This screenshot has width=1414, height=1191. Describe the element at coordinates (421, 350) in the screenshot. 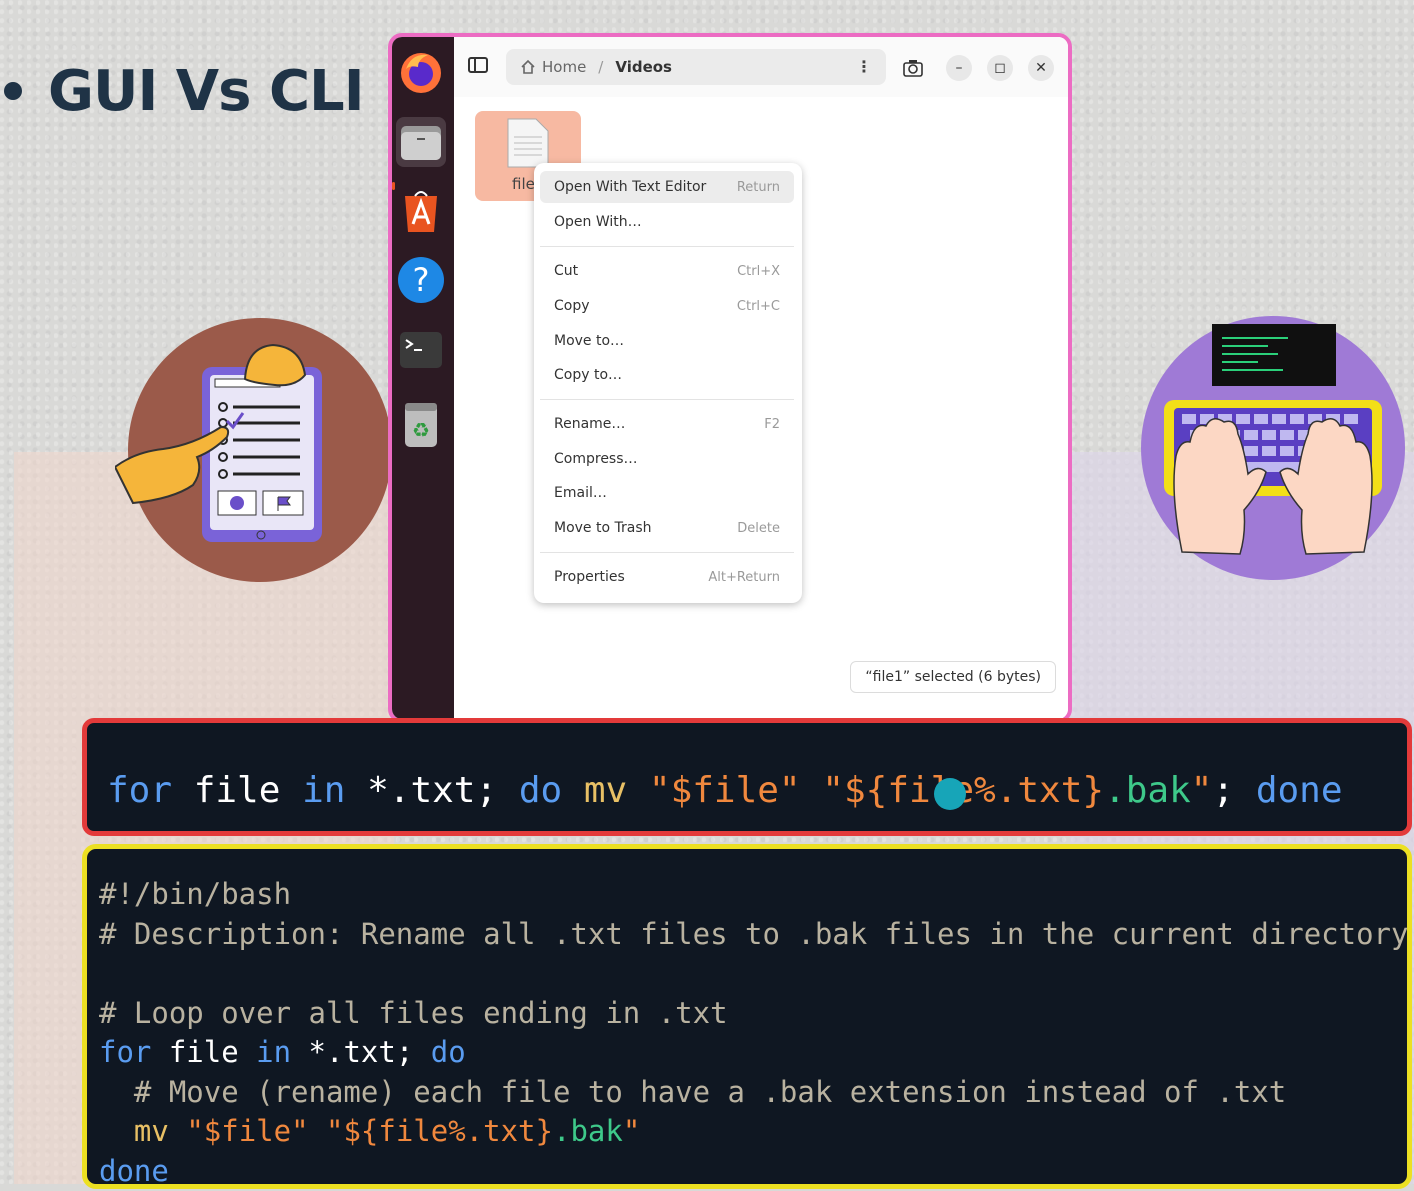

I see `terminal-icon` at that location.